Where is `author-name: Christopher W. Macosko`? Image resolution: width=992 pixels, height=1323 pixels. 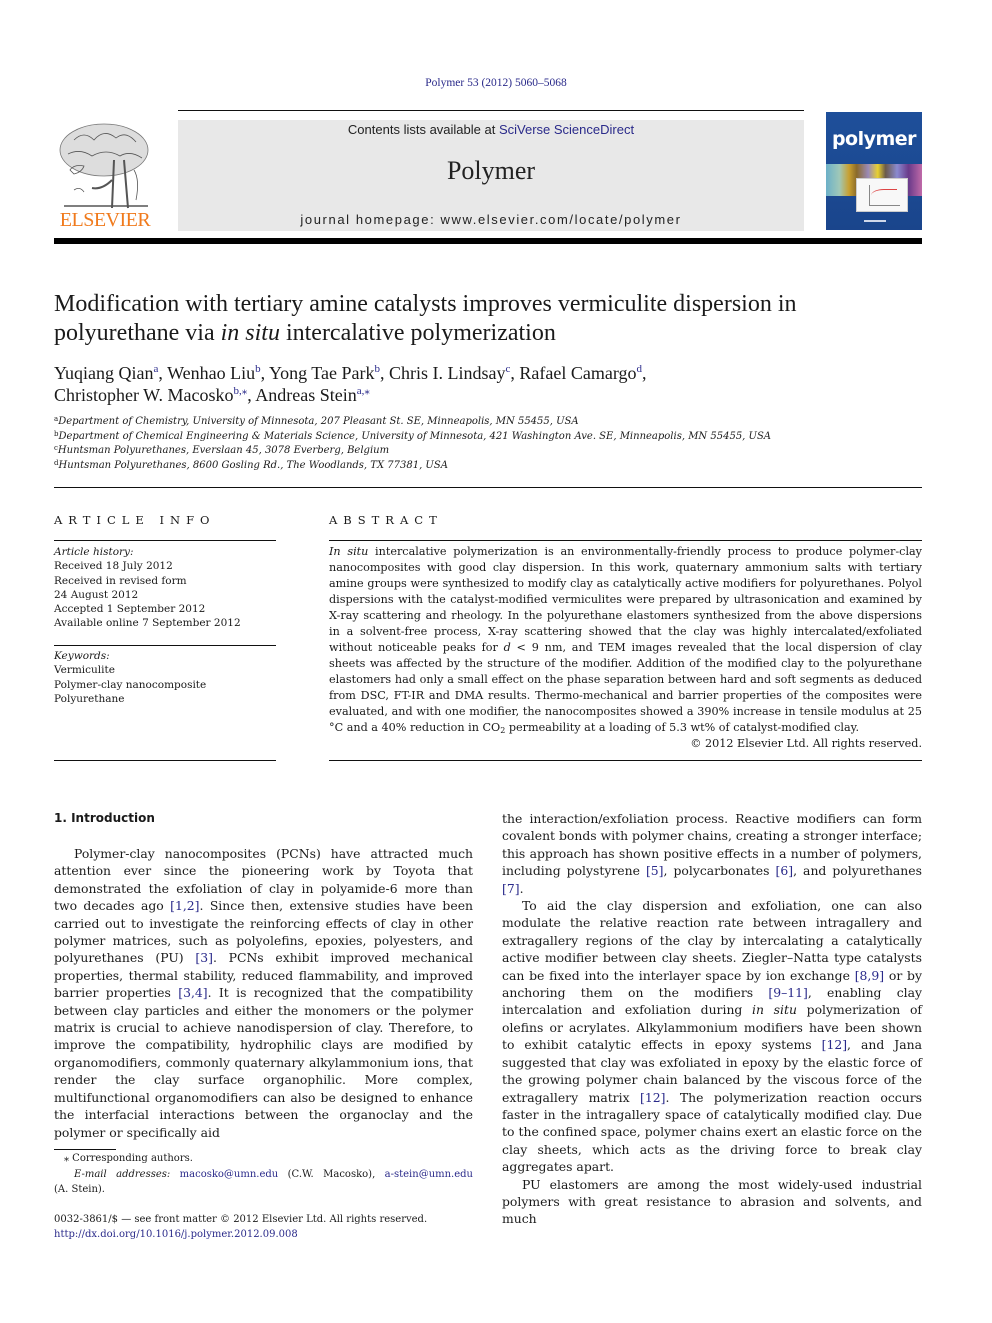 author-name: Christopher W. Macosko is located at coordinates (144, 395).